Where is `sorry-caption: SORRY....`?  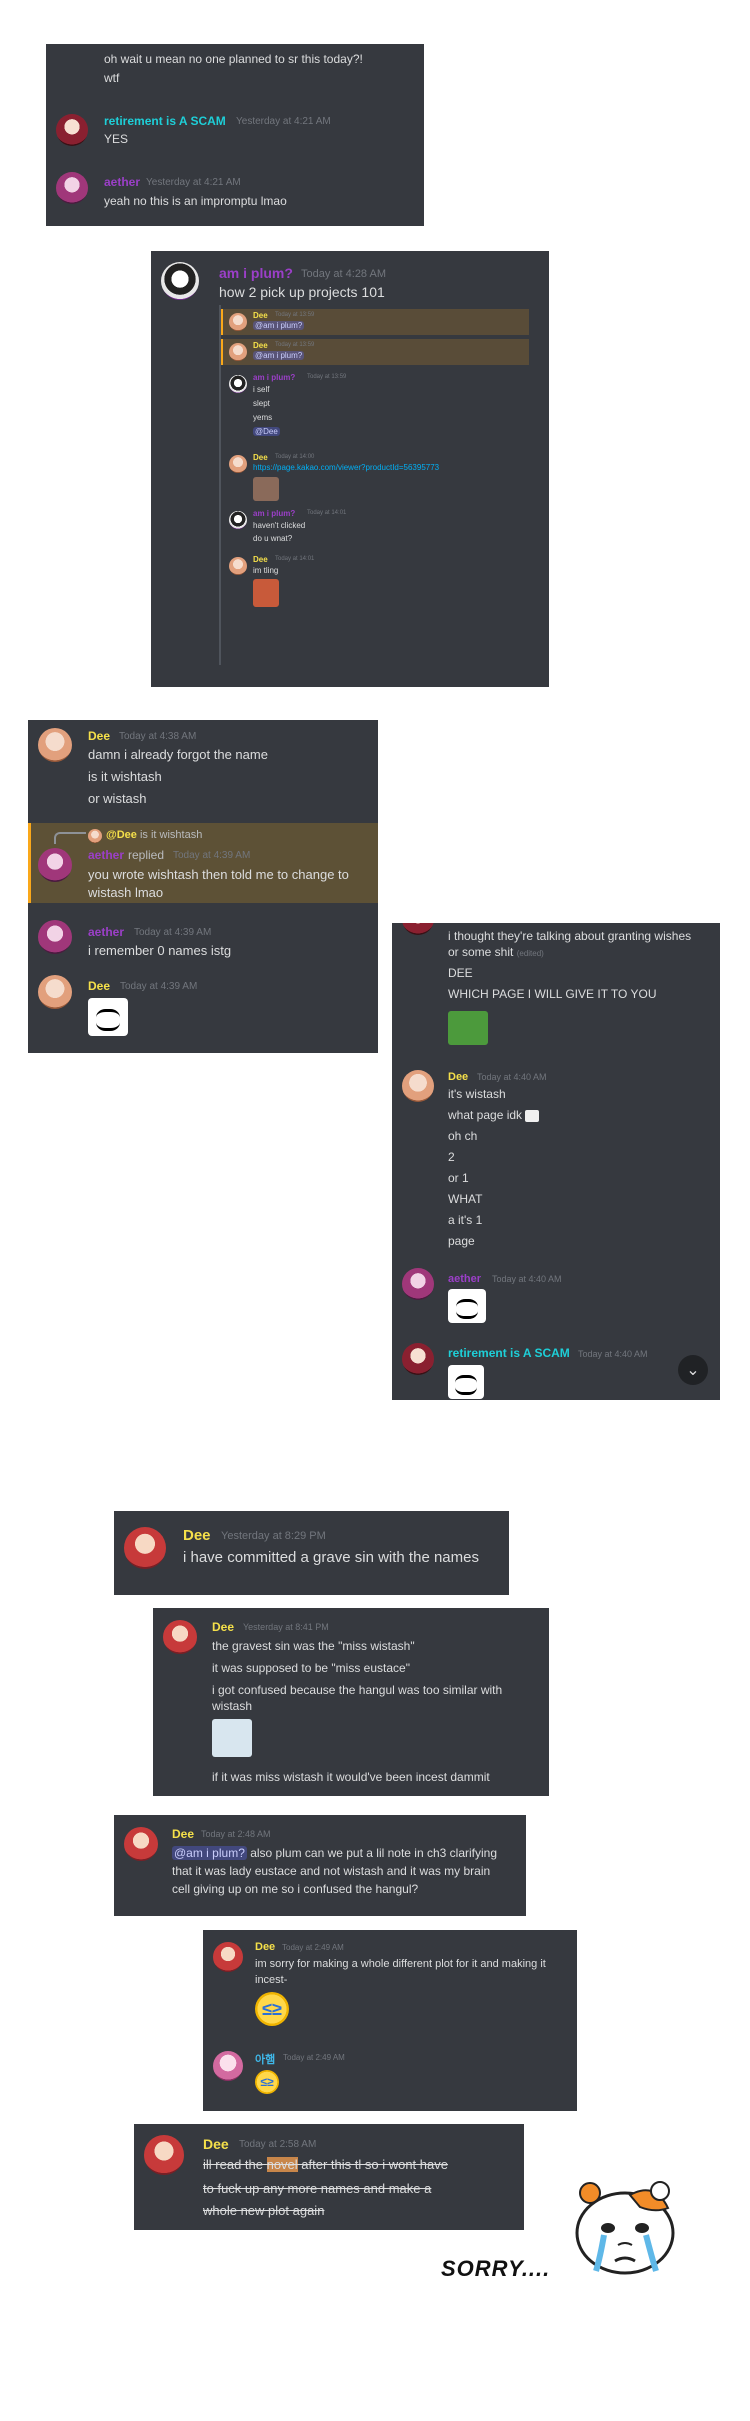
sorry-caption: SORRY.... is located at coordinates (496, 2268).